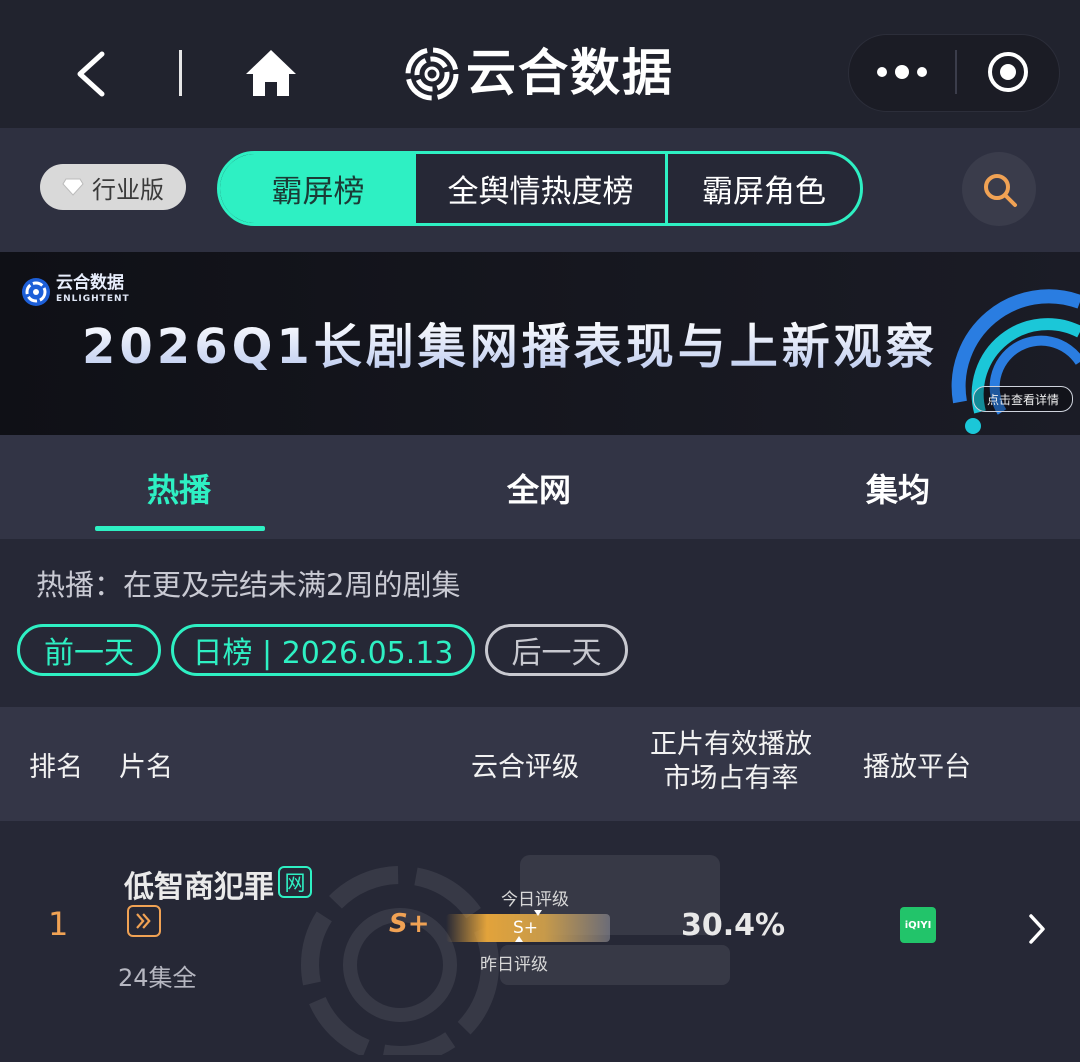 The width and height of the screenshot is (1080, 1062). What do you see at coordinates (318, 188) in the screenshot?
I see `tab-screen-ranking: 霸屏榜` at bounding box center [318, 188].